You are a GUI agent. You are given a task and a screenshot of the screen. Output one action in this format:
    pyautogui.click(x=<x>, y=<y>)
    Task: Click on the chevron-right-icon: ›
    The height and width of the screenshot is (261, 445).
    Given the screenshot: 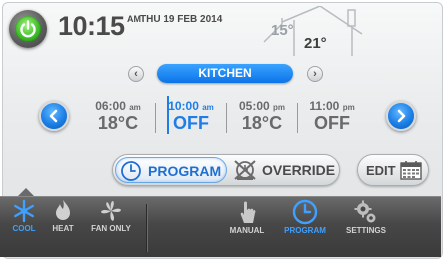 What is the action you would take?
    pyautogui.click(x=315, y=74)
    